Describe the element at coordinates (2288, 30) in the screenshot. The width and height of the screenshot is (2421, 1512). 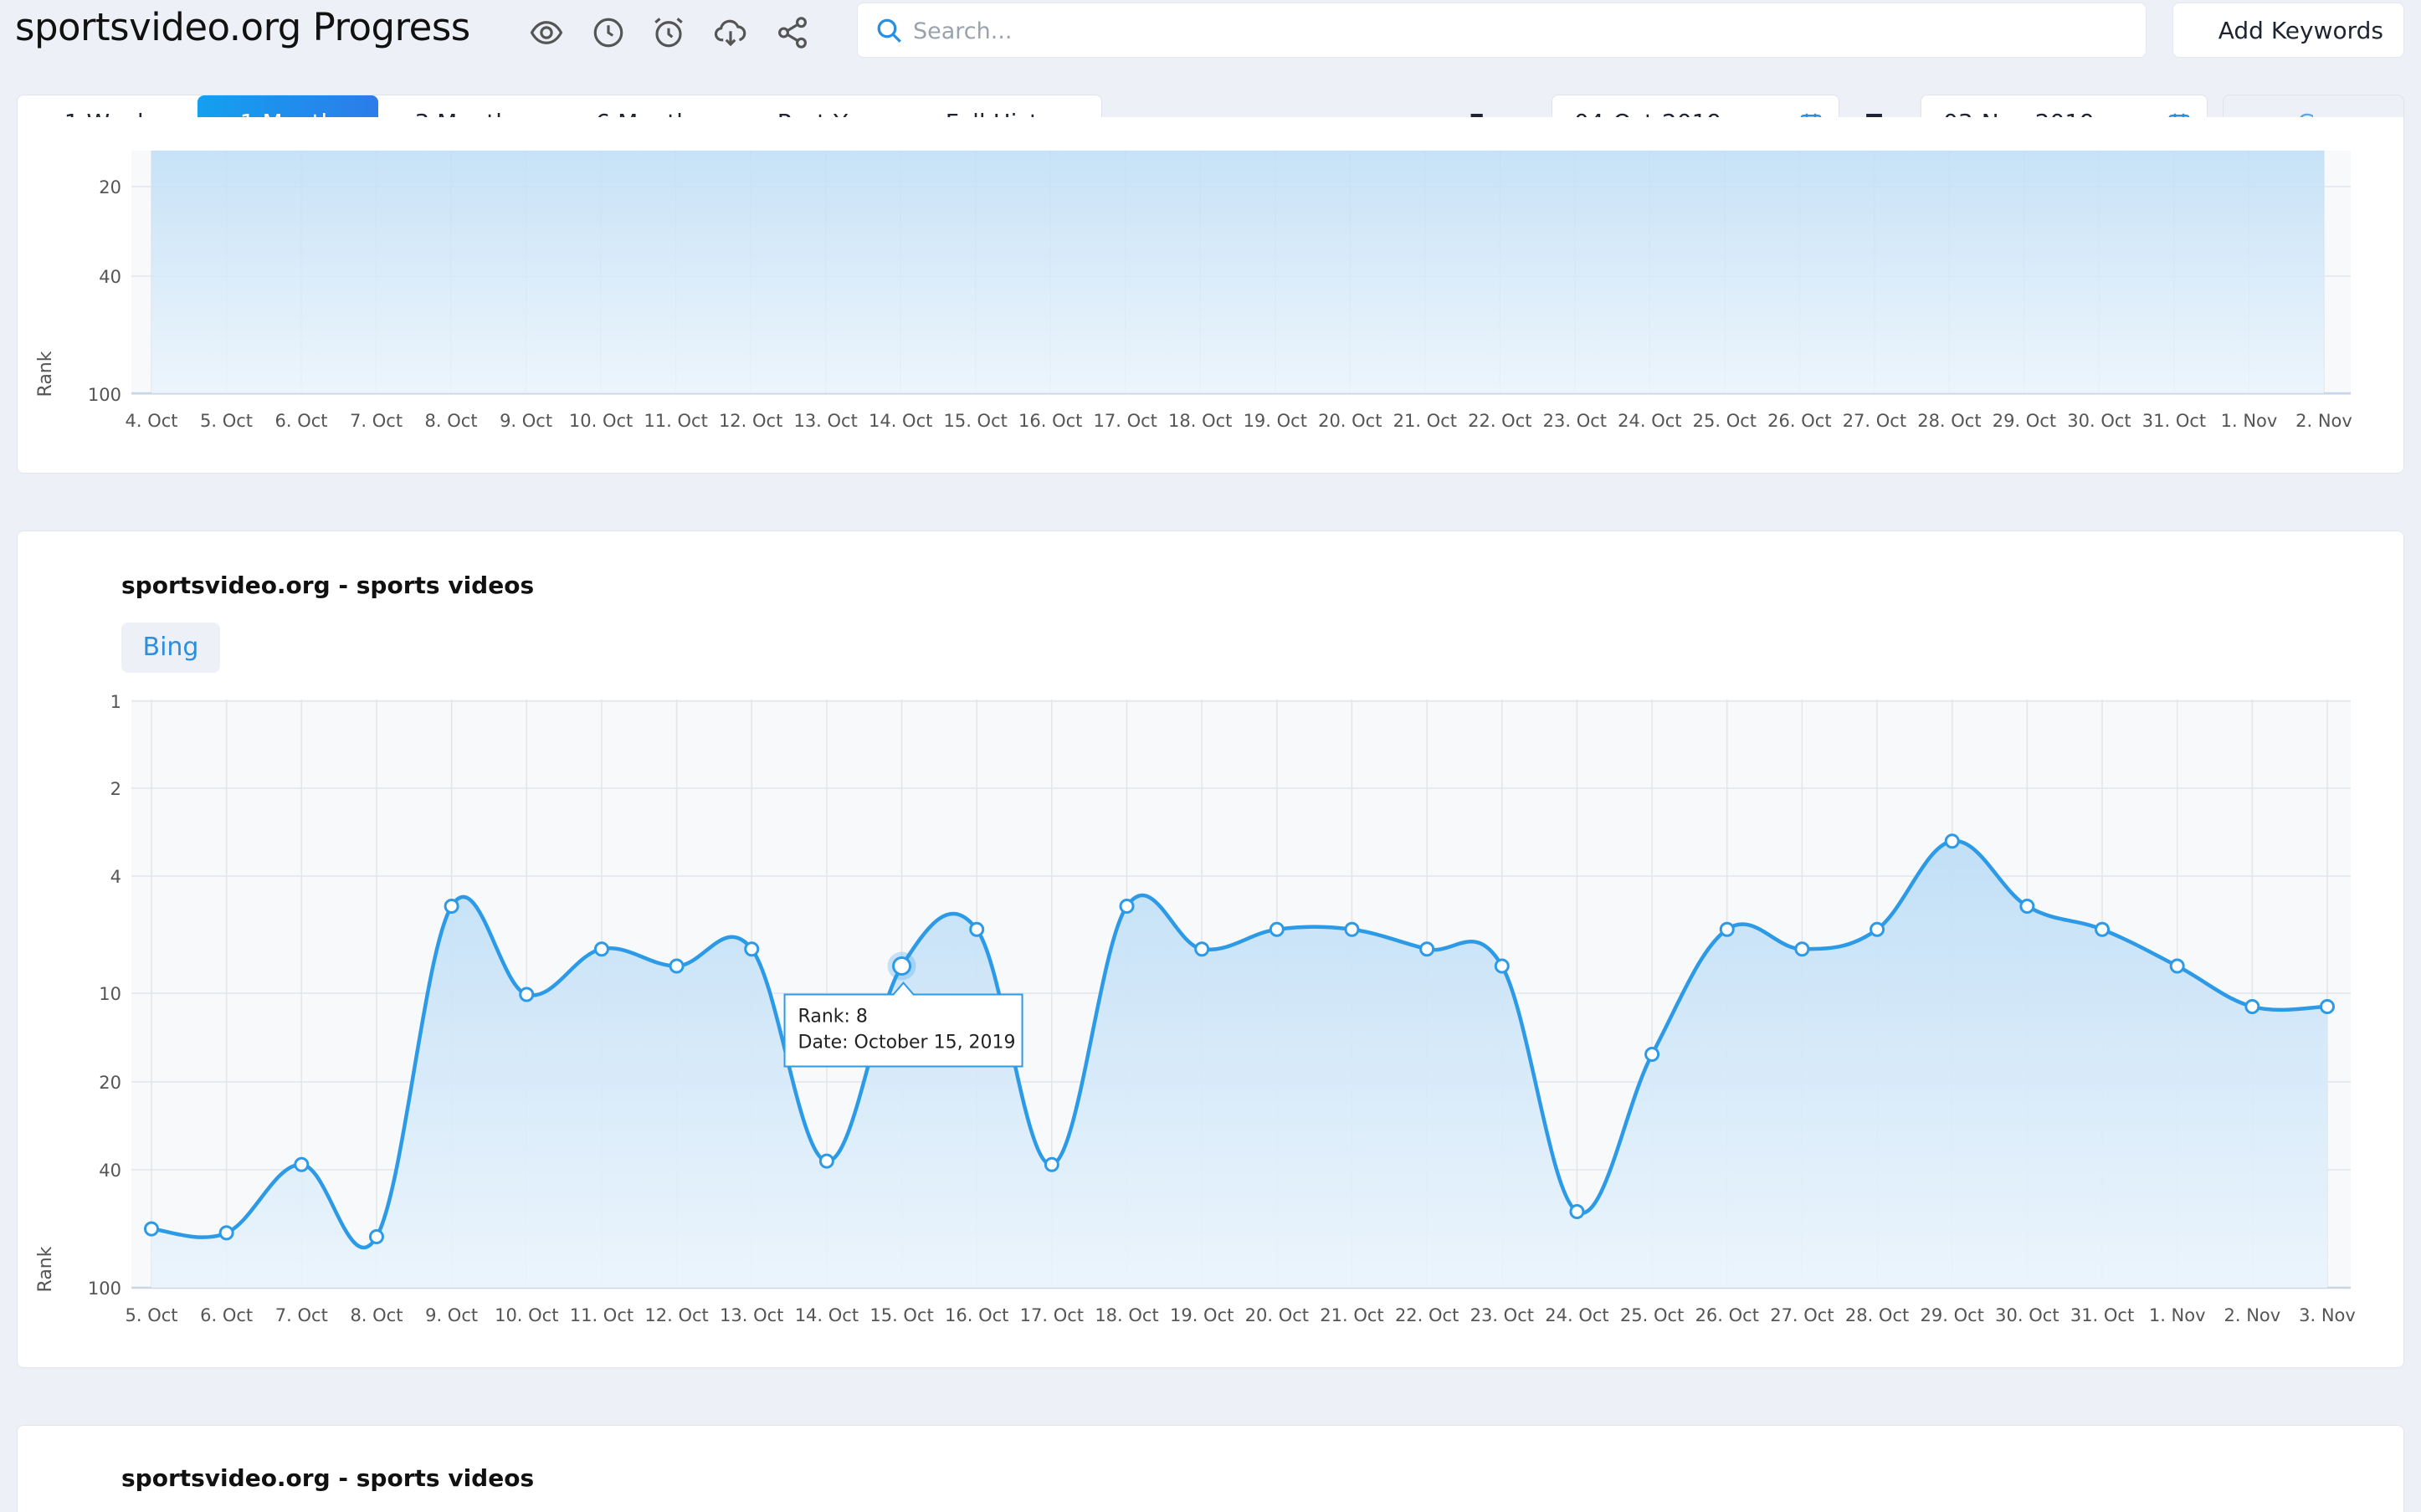
I see `add-keywords-button: Add Keywords` at that location.